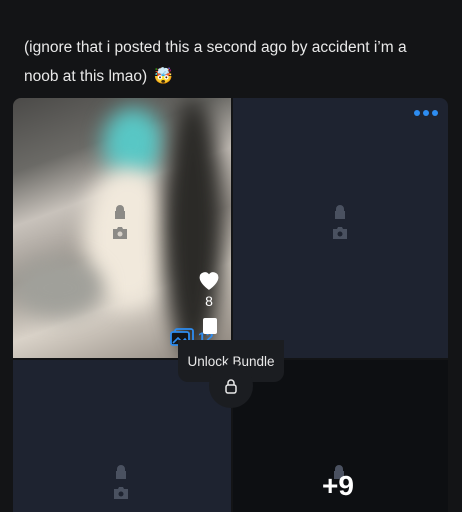  Describe the element at coordinates (120, 222) in the screenshot. I see `preview-lock-icons` at that location.